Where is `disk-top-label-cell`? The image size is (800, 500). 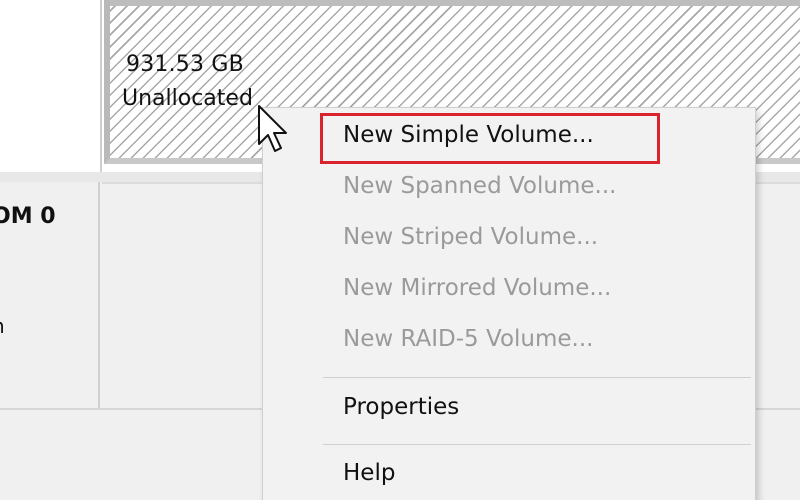
disk-top-label-cell is located at coordinates (51, 86).